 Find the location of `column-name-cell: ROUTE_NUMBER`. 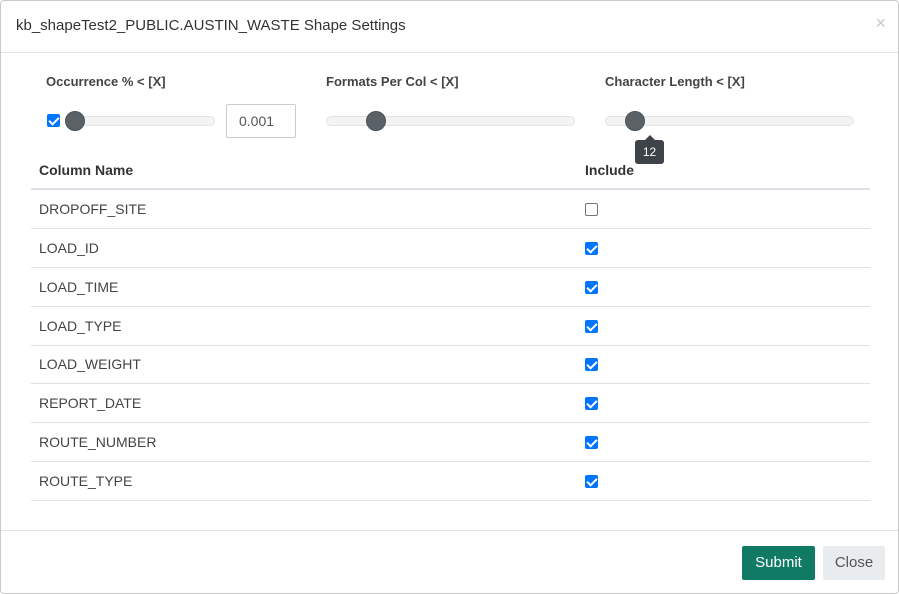

column-name-cell: ROUTE_NUMBER is located at coordinates (98, 442).